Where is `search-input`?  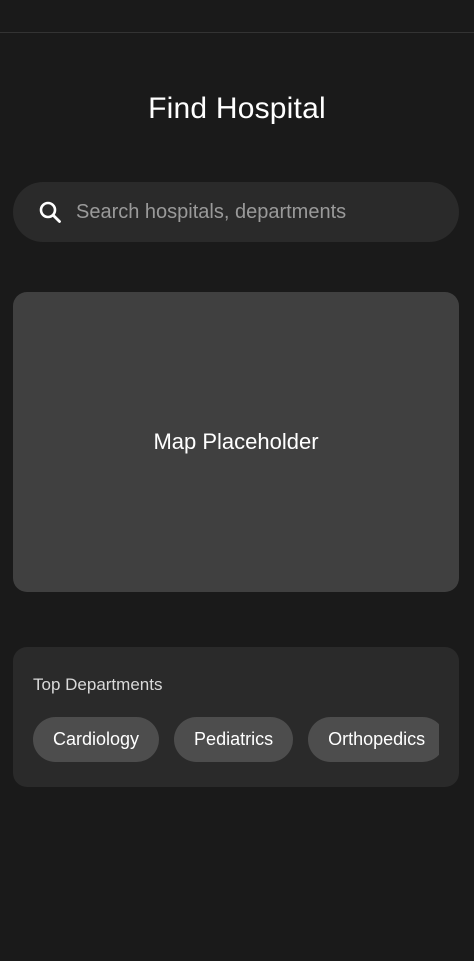 search-input is located at coordinates (256, 212).